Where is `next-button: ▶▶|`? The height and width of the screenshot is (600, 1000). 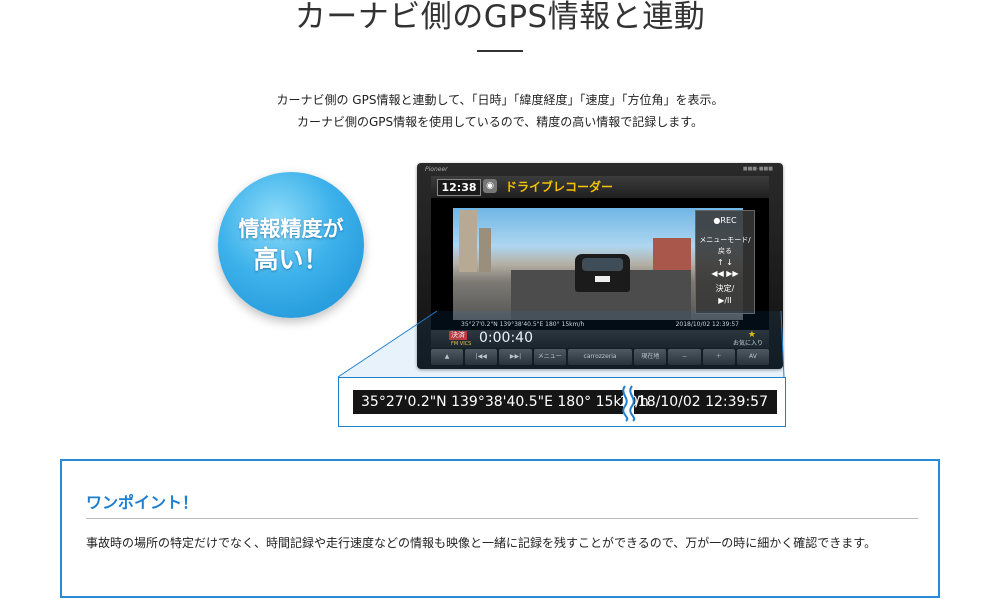
next-button: ▶▶| is located at coordinates (515, 357).